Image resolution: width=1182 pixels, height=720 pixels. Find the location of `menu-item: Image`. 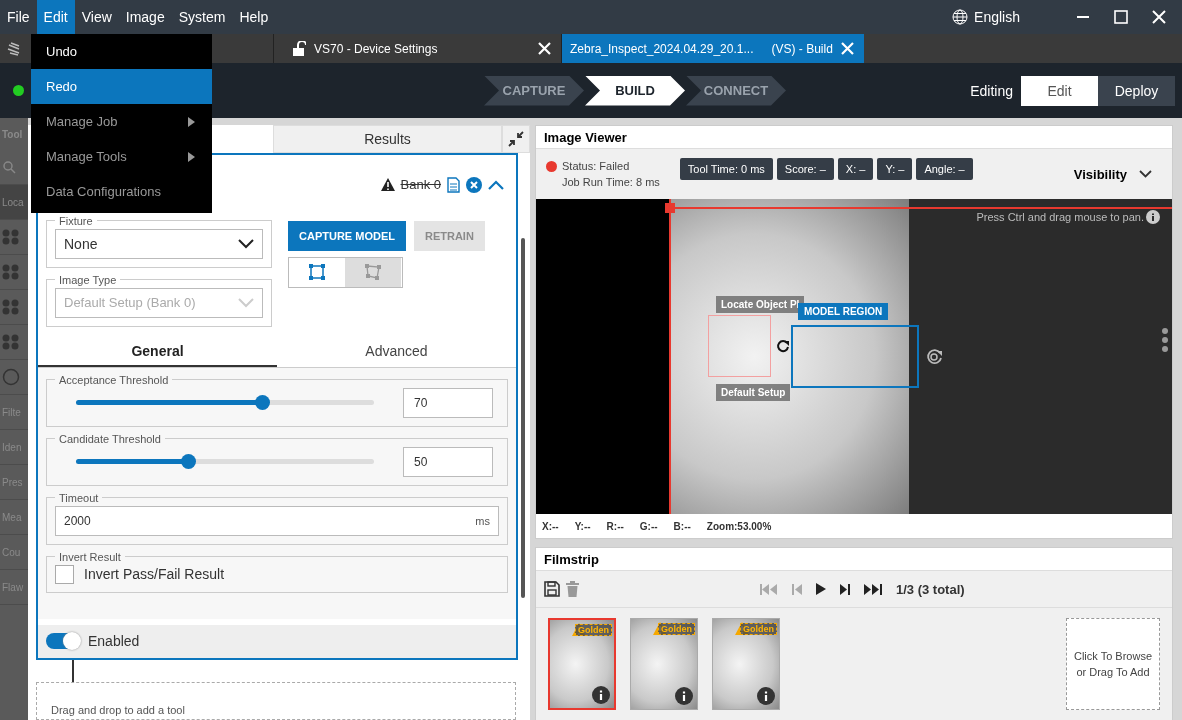

menu-item: Image is located at coordinates (145, 17).